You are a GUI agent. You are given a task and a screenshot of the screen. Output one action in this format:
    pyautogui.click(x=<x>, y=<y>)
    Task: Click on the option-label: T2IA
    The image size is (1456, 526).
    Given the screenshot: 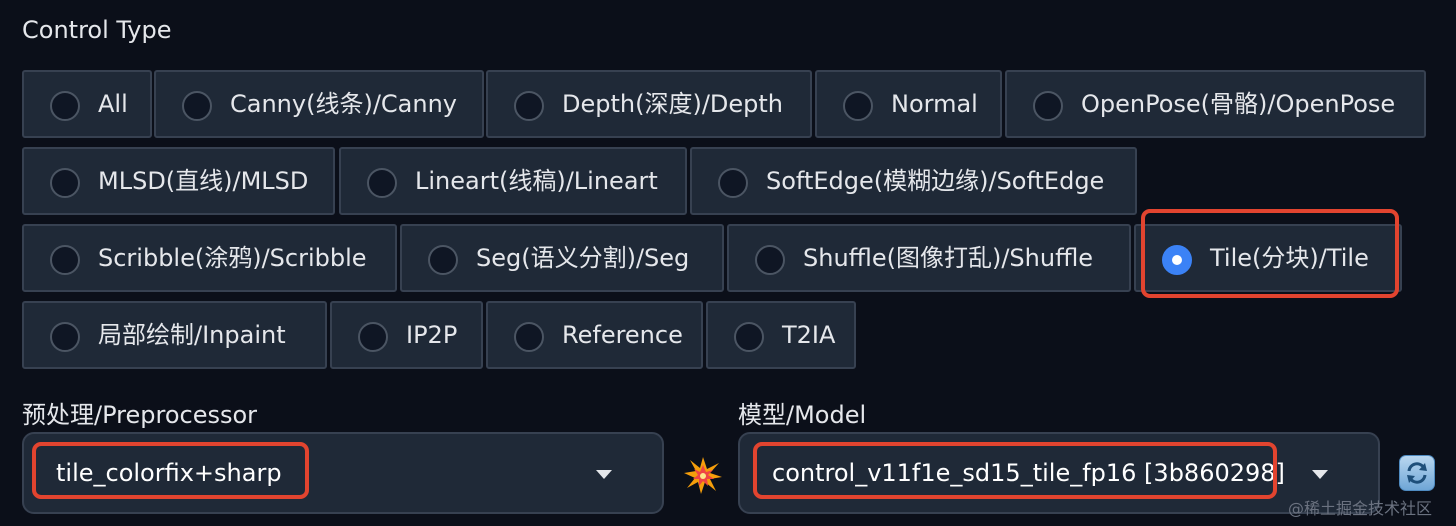 What is the action you would take?
    pyautogui.click(x=809, y=335)
    